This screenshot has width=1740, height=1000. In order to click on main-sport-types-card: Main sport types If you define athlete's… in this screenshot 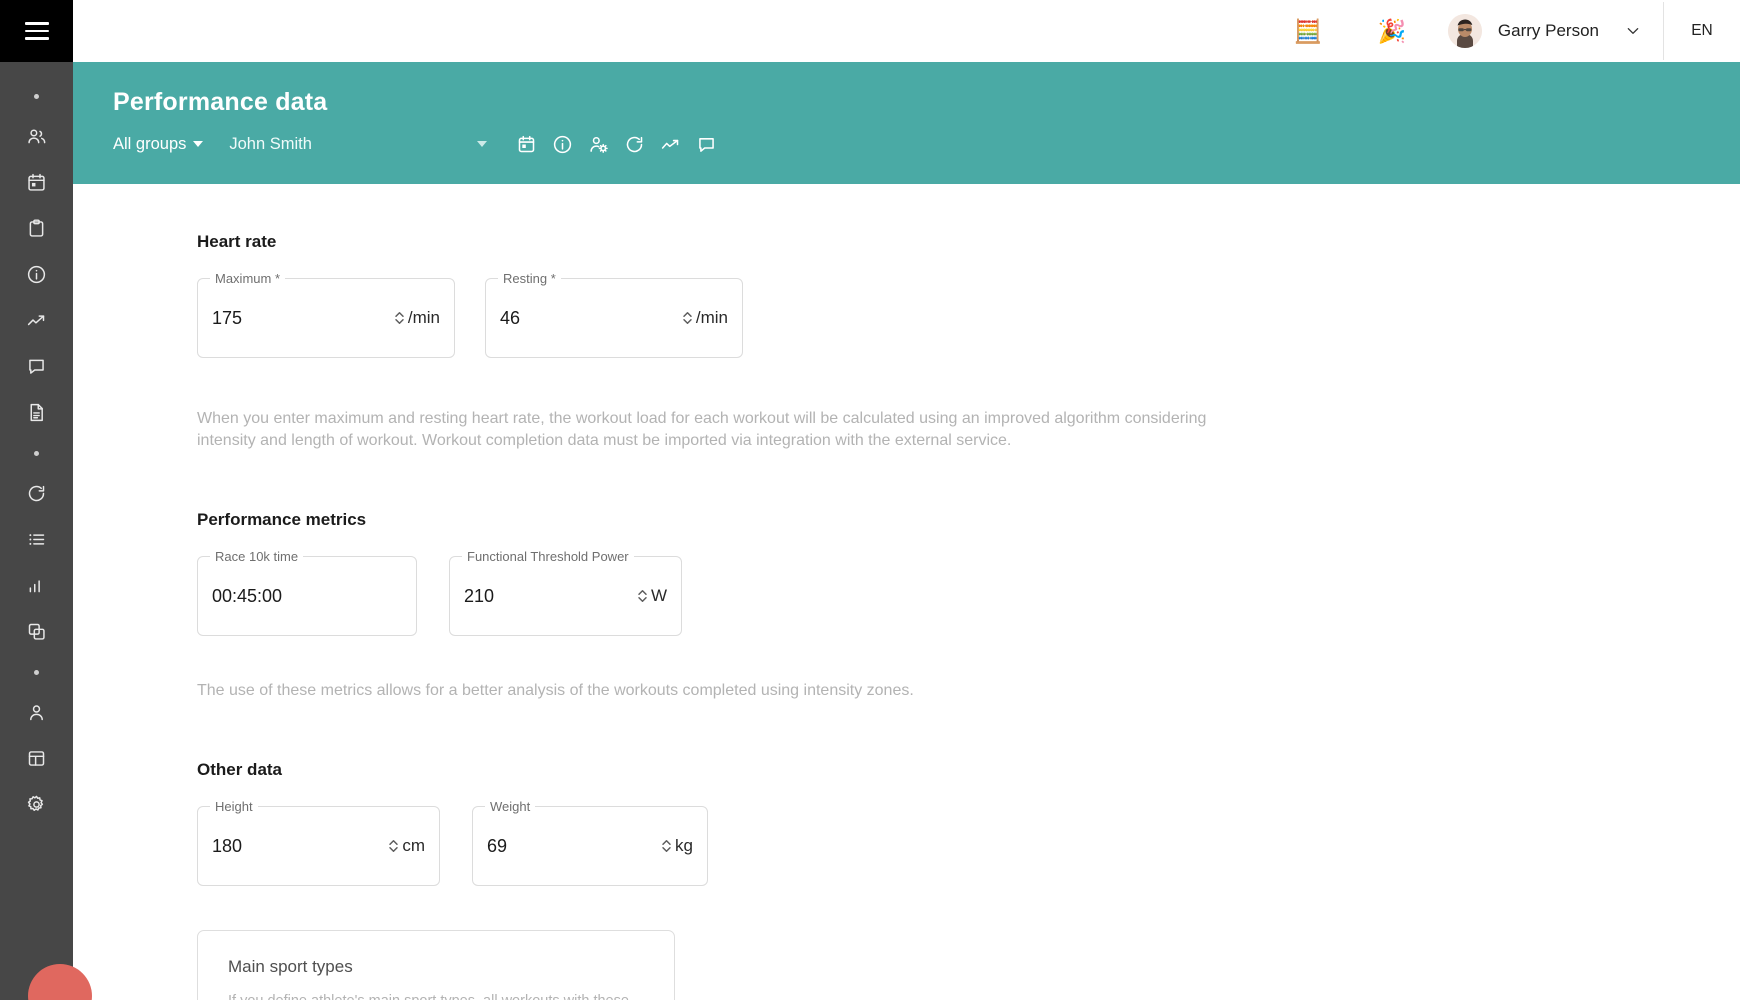, I will do `click(436, 965)`.